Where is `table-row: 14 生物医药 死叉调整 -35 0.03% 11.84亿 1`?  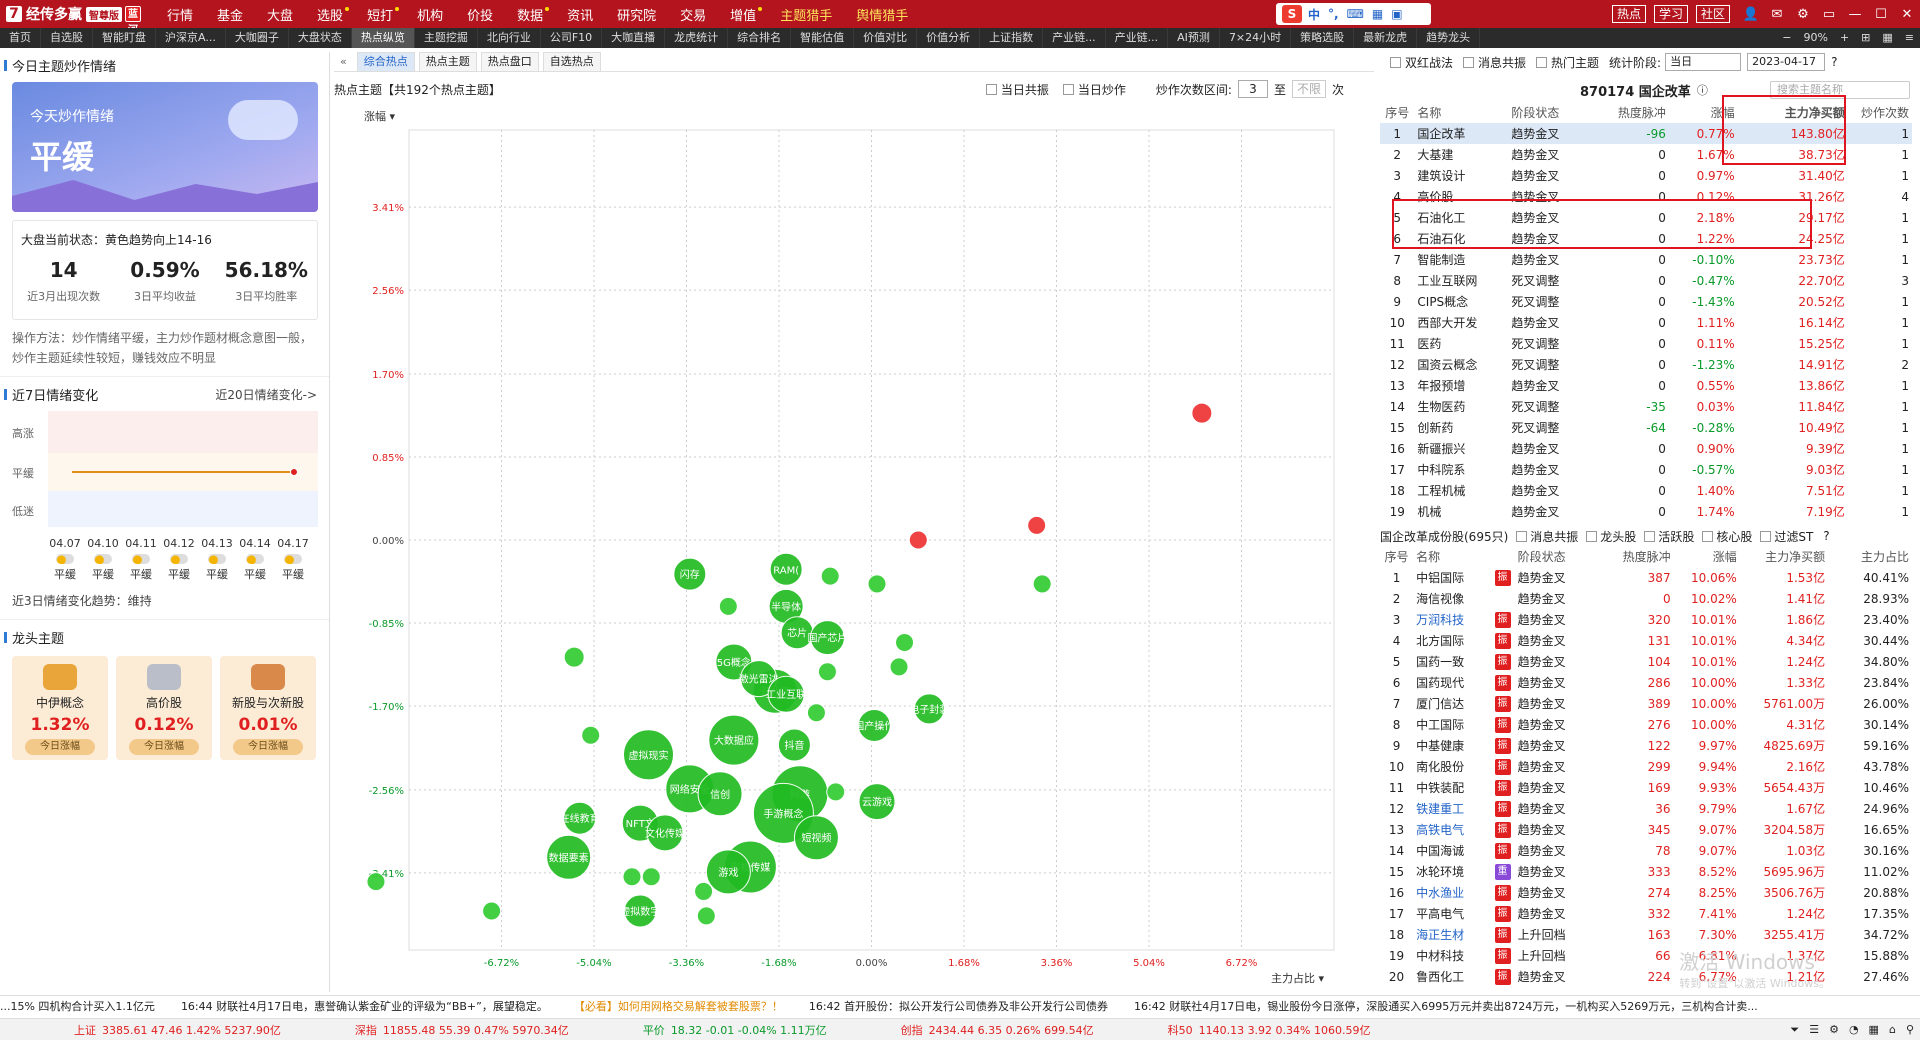 table-row: 14 生物医药 死叉调整 -35 0.03% 11.84亿 1 is located at coordinates (1646, 406).